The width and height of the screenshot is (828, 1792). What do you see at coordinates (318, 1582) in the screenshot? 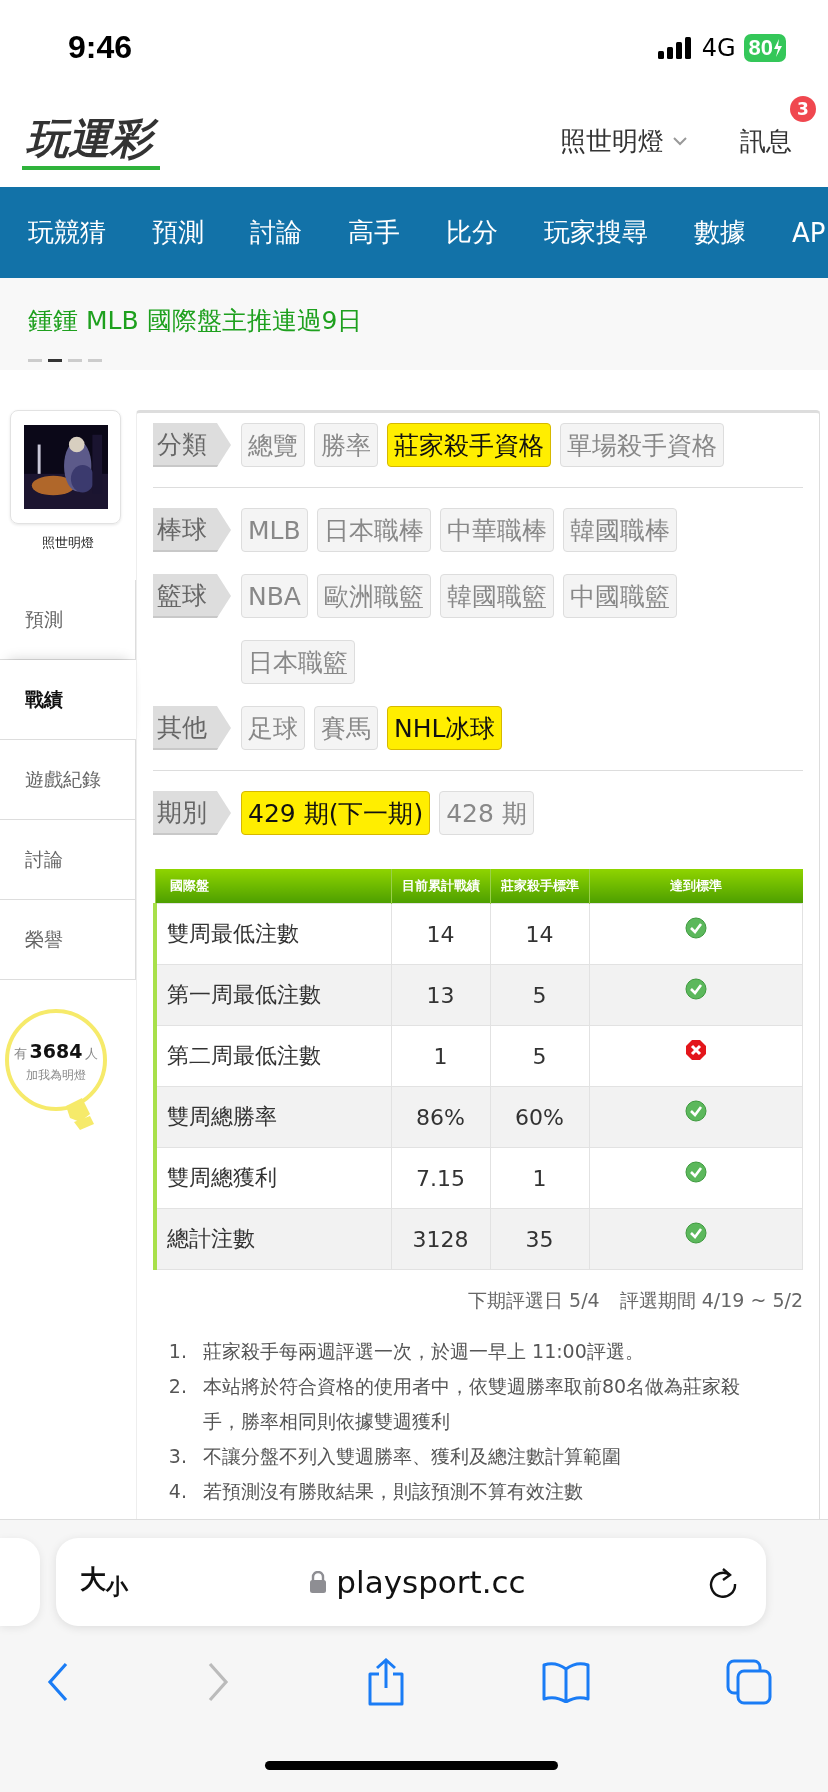
I see `lock-icon` at bounding box center [318, 1582].